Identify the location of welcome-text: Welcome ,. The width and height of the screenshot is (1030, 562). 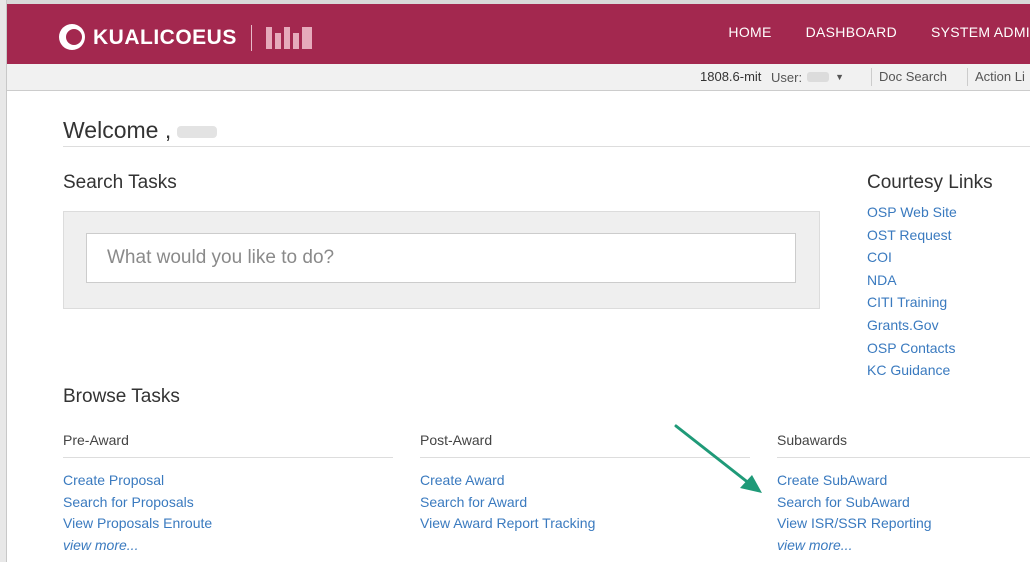
(117, 130).